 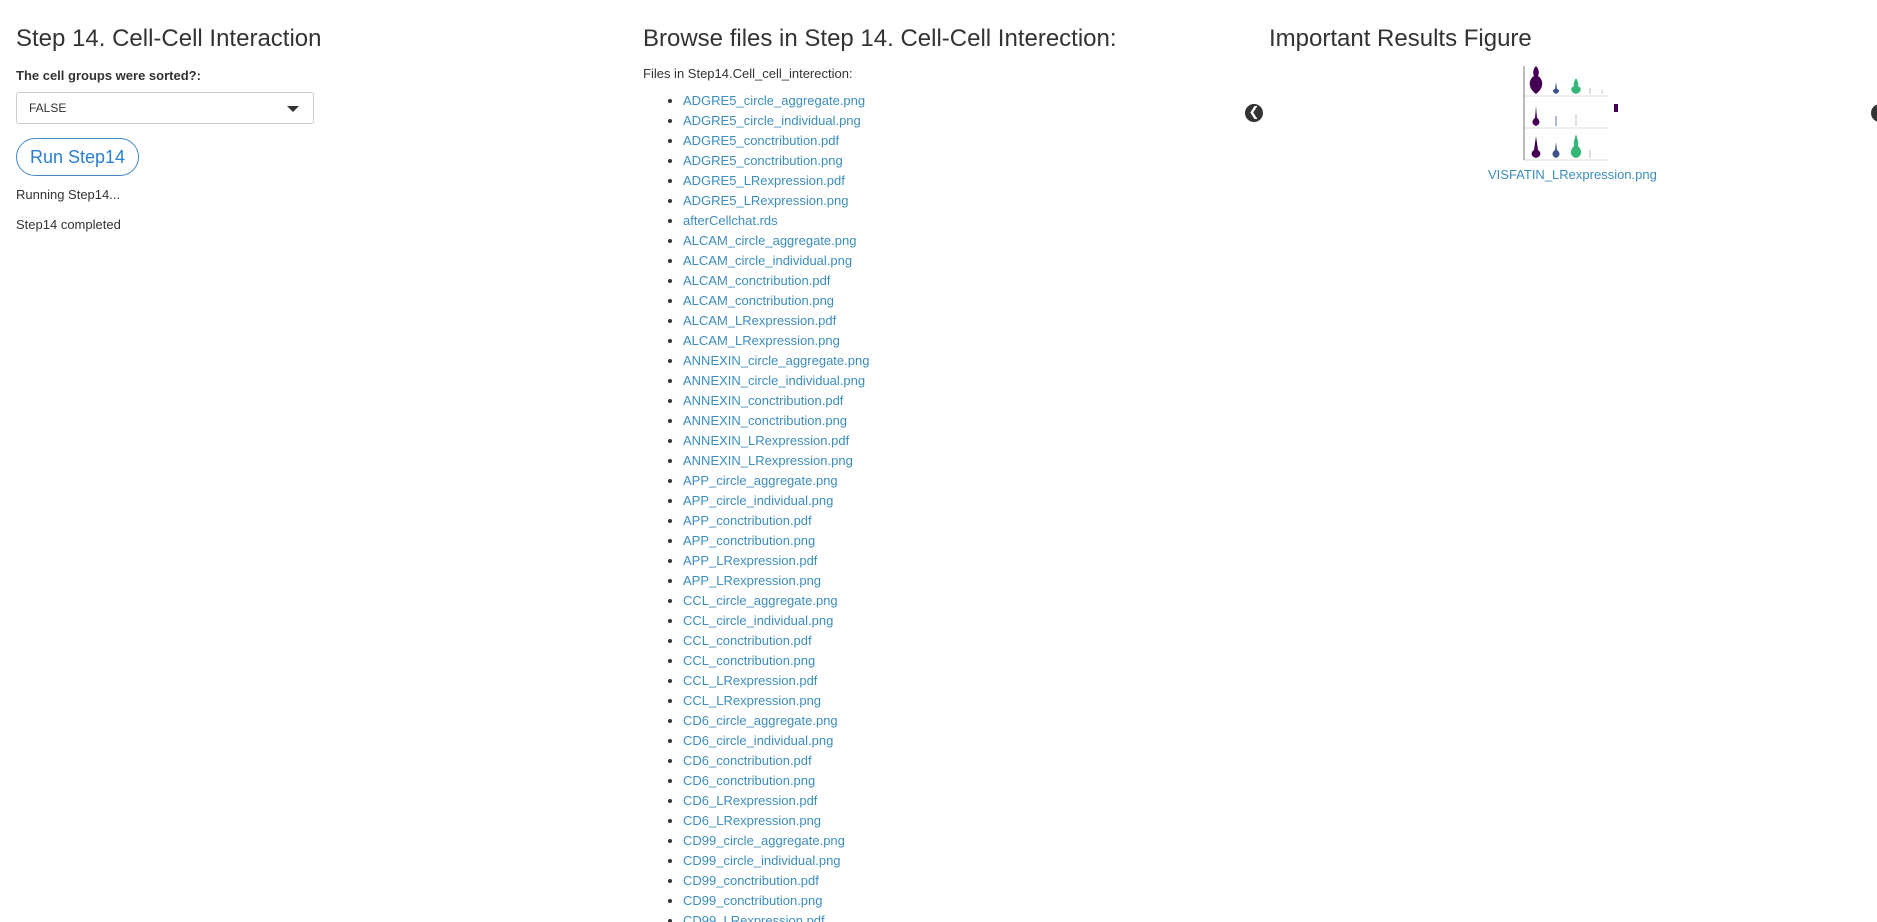 What do you see at coordinates (750, 800) in the screenshot?
I see `file-link: CD6_LRexpression.pdf` at bounding box center [750, 800].